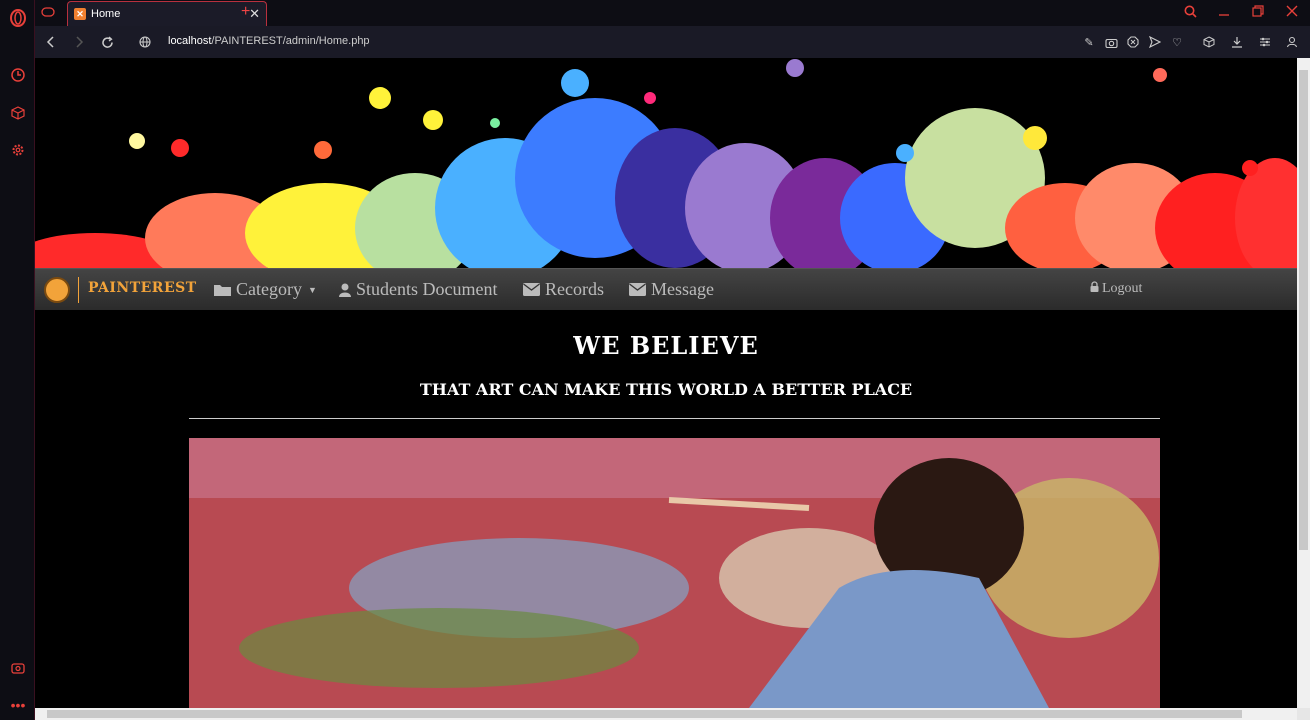 Image resolution: width=1310 pixels, height=720 pixels. I want to click on heart-icon: ♡, so click(1177, 42).